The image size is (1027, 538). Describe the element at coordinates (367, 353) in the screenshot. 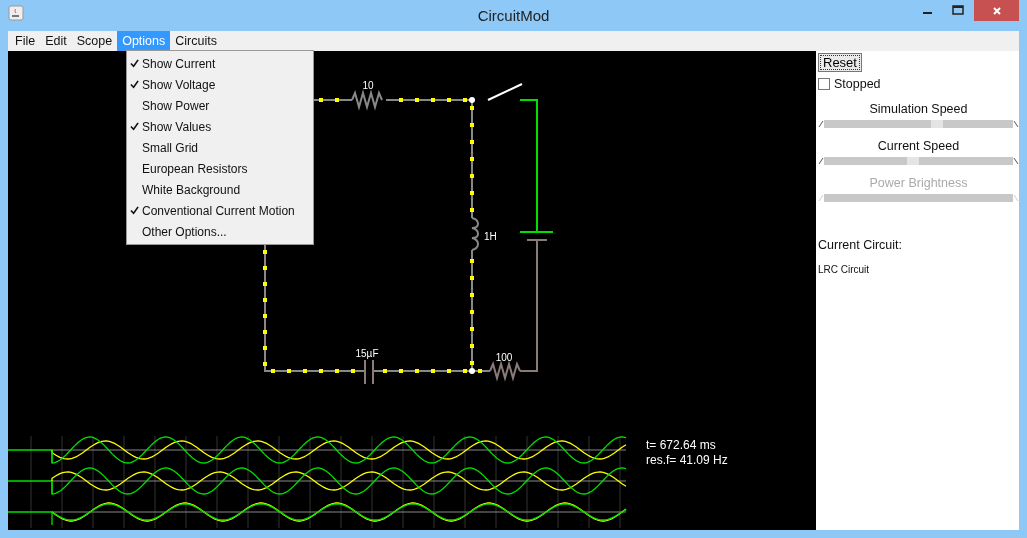

I see `component-label: 15µF` at that location.